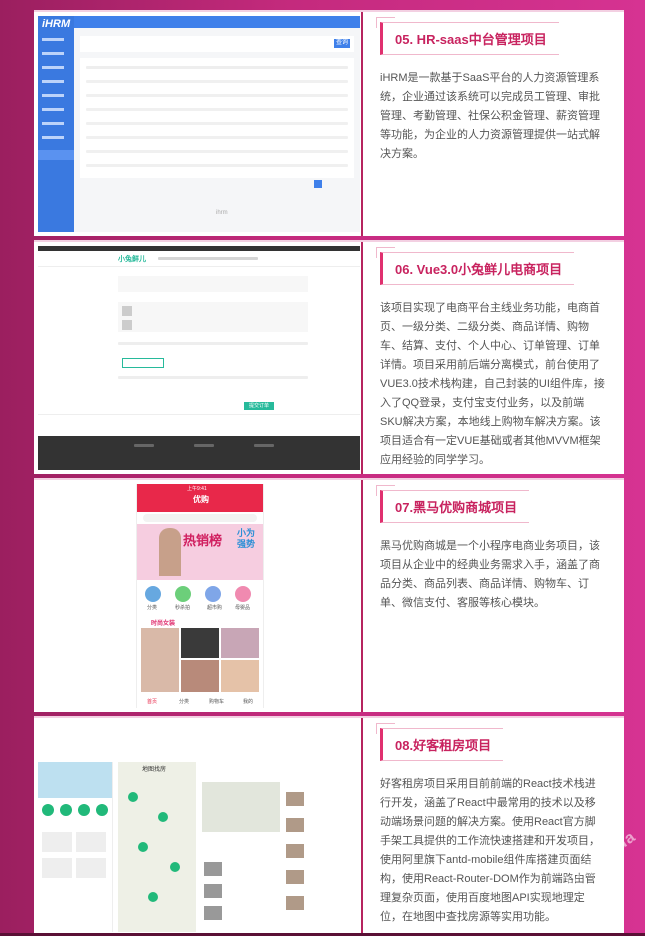  Describe the element at coordinates (439, 742) in the screenshot. I see `project-title: 08.好客租房项目` at that location.